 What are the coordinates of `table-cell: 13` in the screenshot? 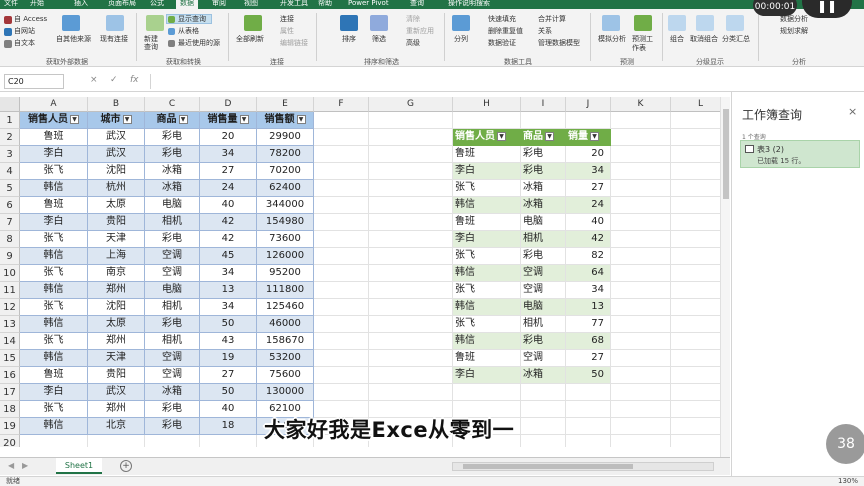 It's located at (588, 307).